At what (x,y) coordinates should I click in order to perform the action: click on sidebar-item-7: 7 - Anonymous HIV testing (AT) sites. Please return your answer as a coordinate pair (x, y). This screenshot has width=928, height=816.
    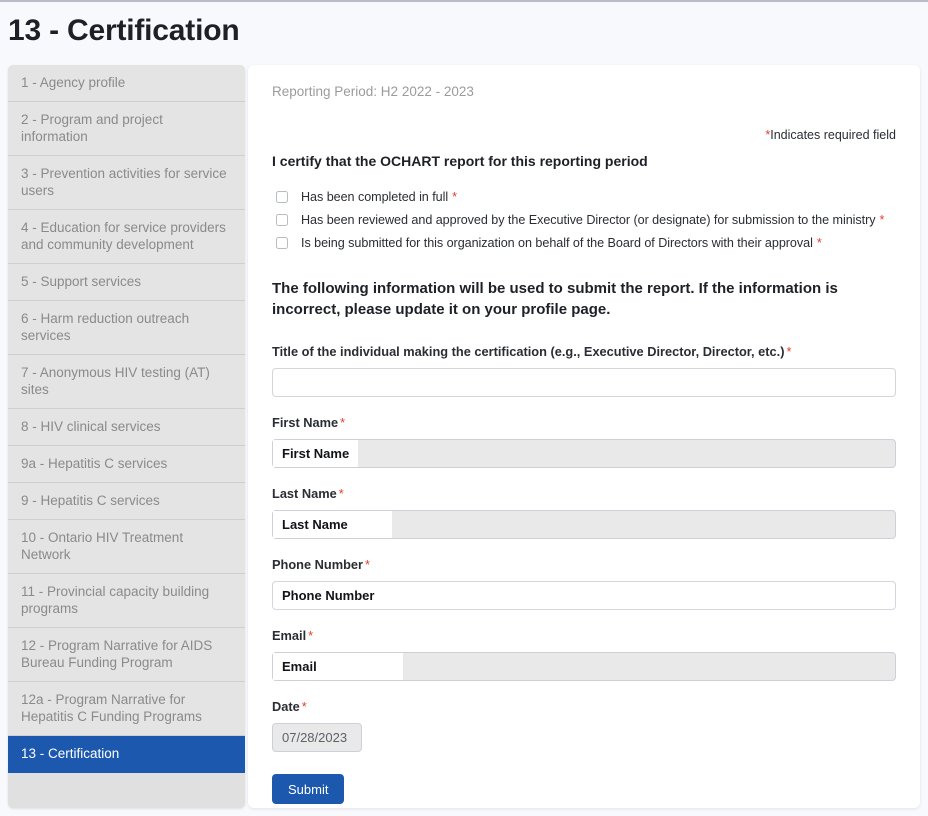
    Looking at the image, I should click on (126, 382).